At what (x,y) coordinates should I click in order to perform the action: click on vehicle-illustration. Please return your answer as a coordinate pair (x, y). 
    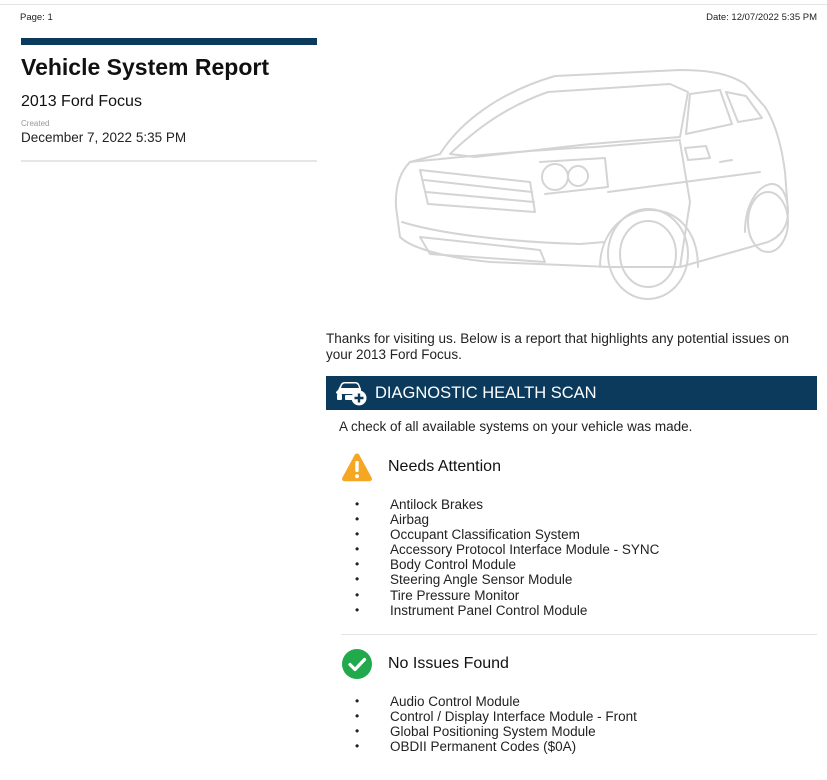
    Looking at the image, I should click on (591, 184).